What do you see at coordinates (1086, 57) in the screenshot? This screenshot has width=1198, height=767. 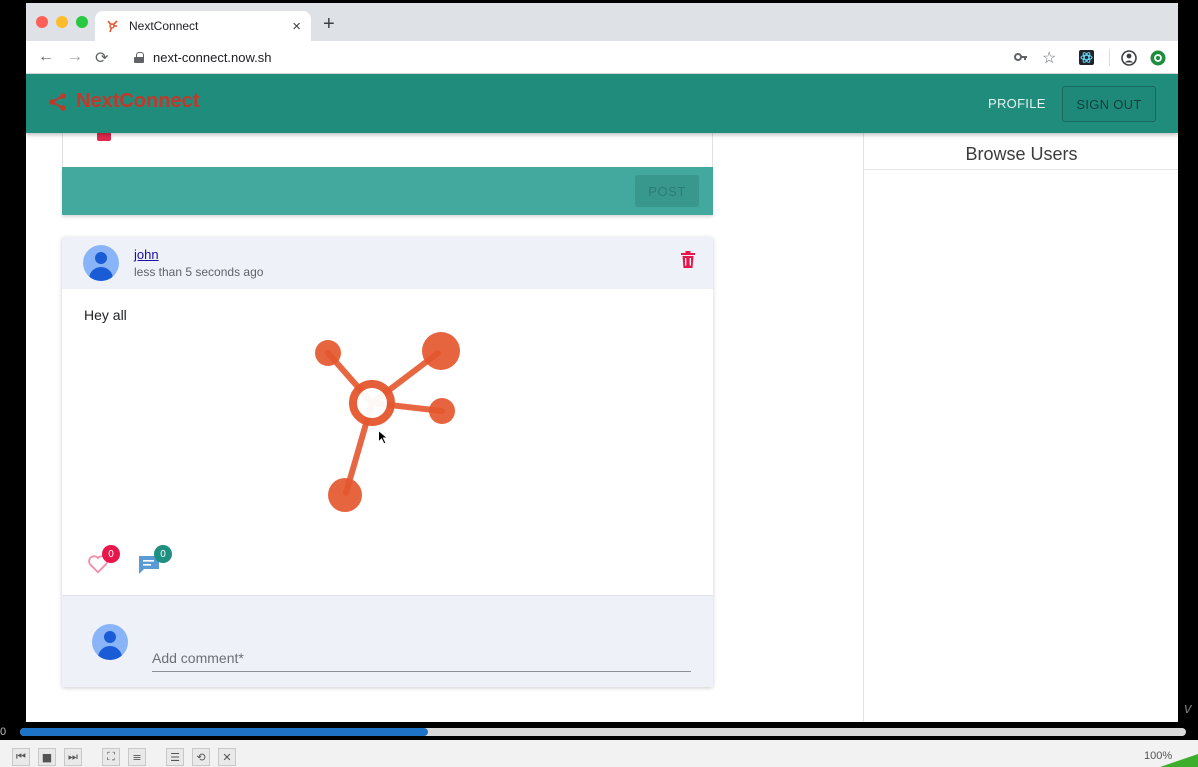 I see `react-devtools-icon` at bounding box center [1086, 57].